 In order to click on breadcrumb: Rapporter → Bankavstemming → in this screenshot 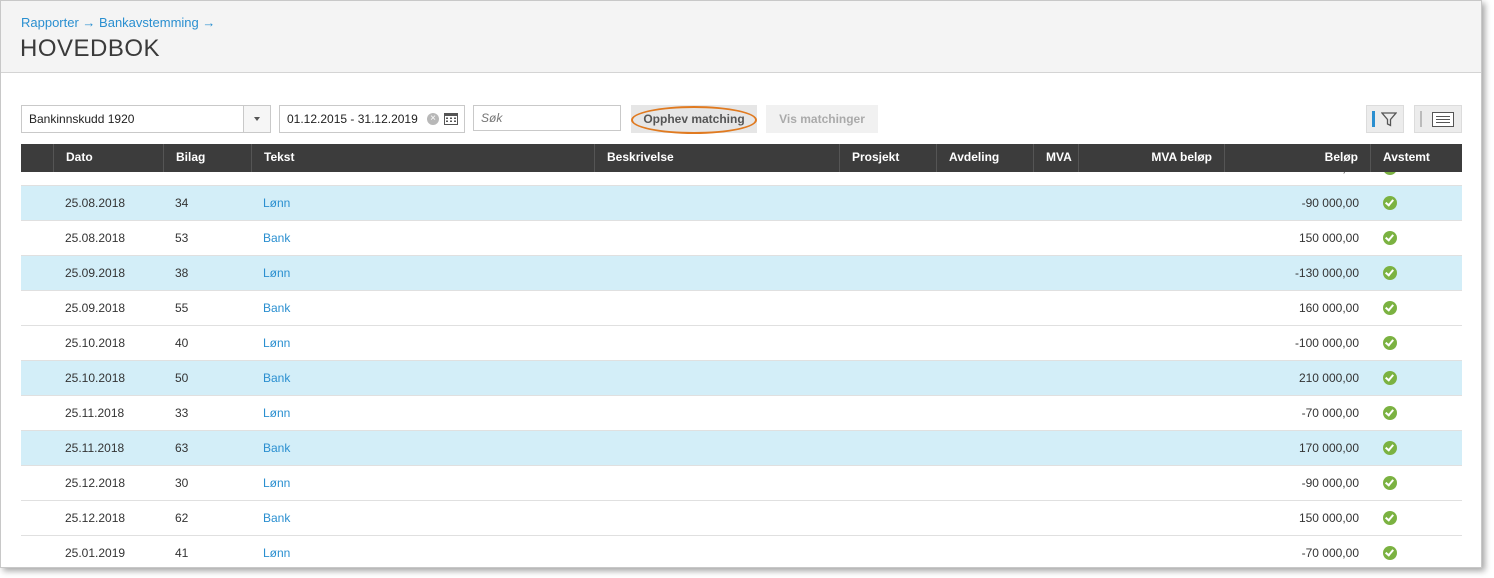, I will do `click(118, 22)`.